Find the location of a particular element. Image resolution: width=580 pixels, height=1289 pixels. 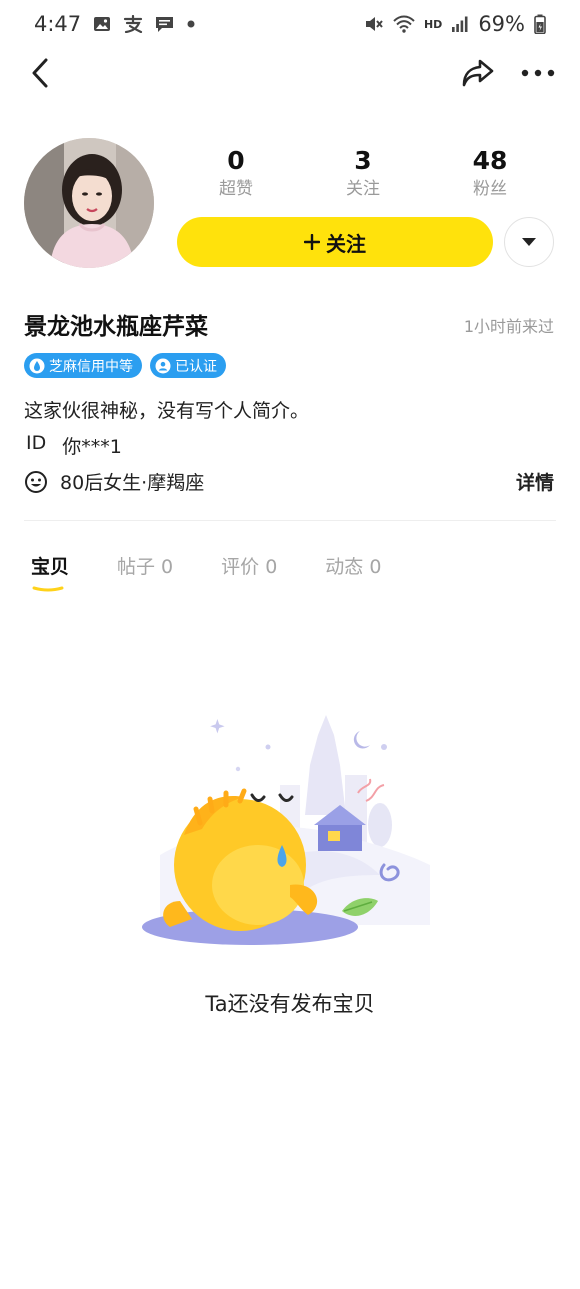

caret-down-icon is located at coordinates (529, 242).